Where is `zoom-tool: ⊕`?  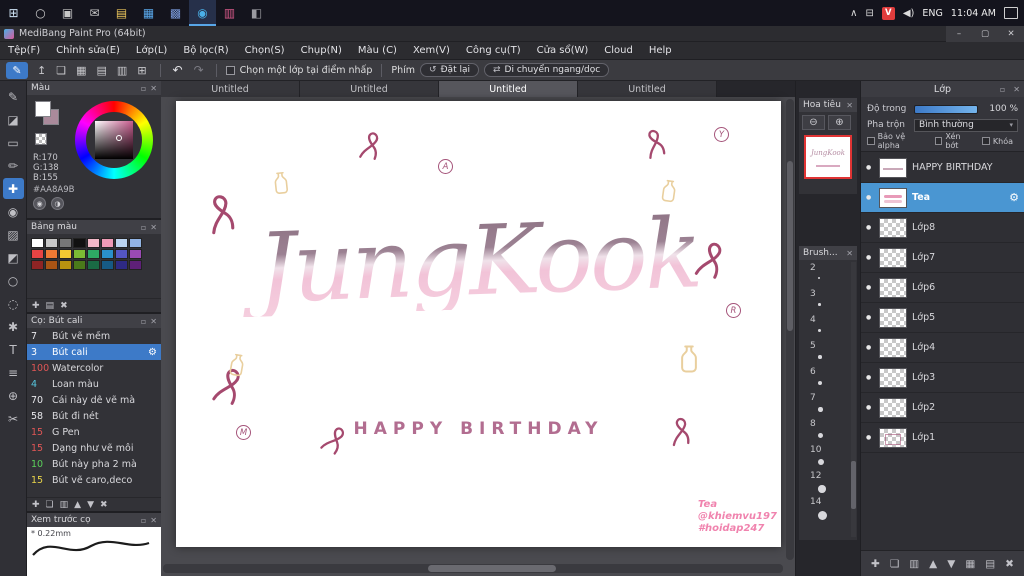 zoom-tool: ⊕ is located at coordinates (13, 395).